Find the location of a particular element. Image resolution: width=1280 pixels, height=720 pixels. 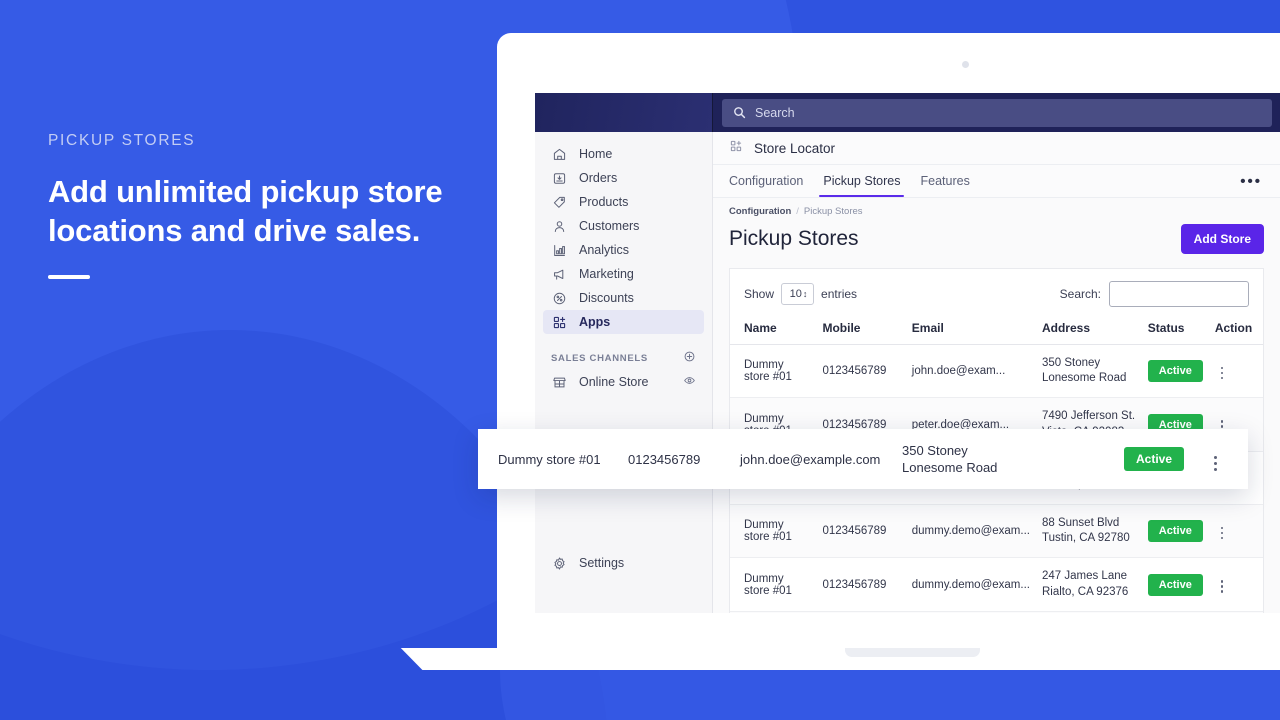

sidebar-item-settings: Settings is located at coordinates (623, 563).